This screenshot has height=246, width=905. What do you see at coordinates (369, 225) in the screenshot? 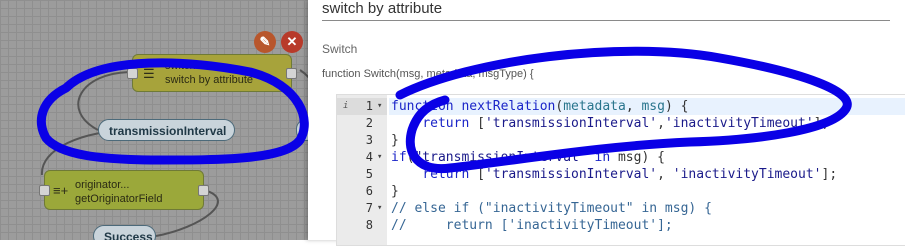
I see `line-number: 8` at bounding box center [369, 225].